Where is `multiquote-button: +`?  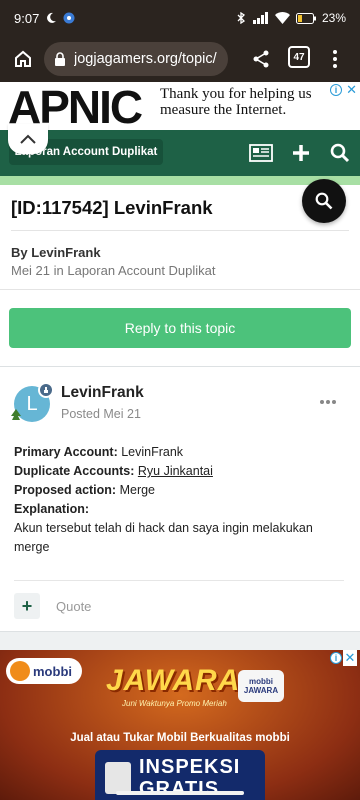 multiquote-button: + is located at coordinates (27, 606).